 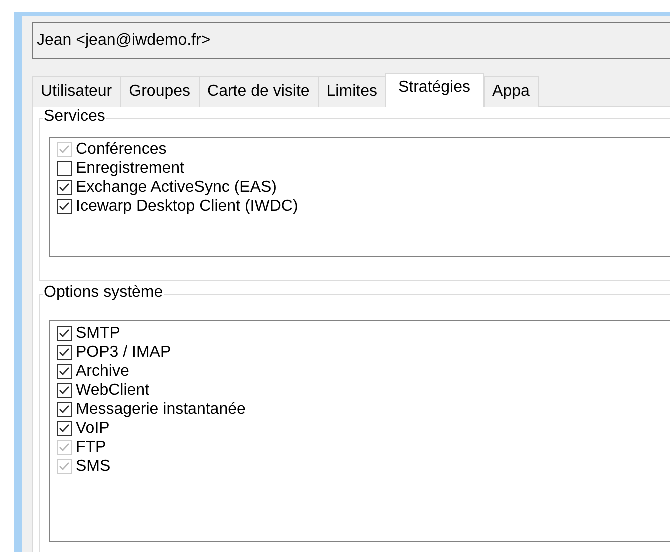 What do you see at coordinates (91, 447) in the screenshot?
I see `checkbox-label: FTP` at bounding box center [91, 447].